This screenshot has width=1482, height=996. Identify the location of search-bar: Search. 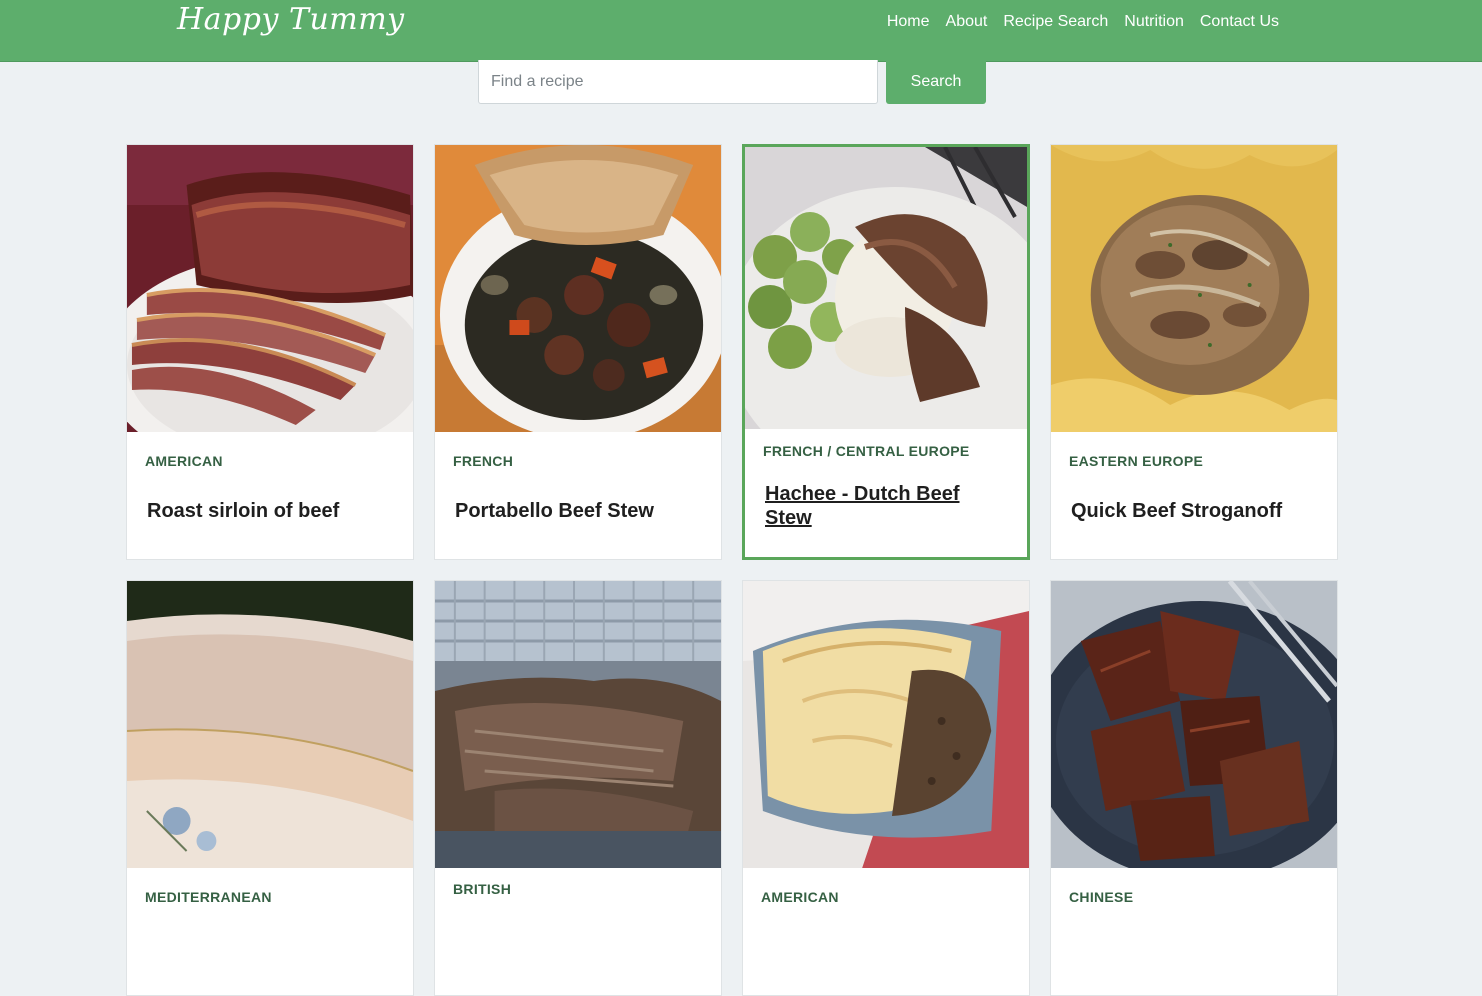
(733, 82).